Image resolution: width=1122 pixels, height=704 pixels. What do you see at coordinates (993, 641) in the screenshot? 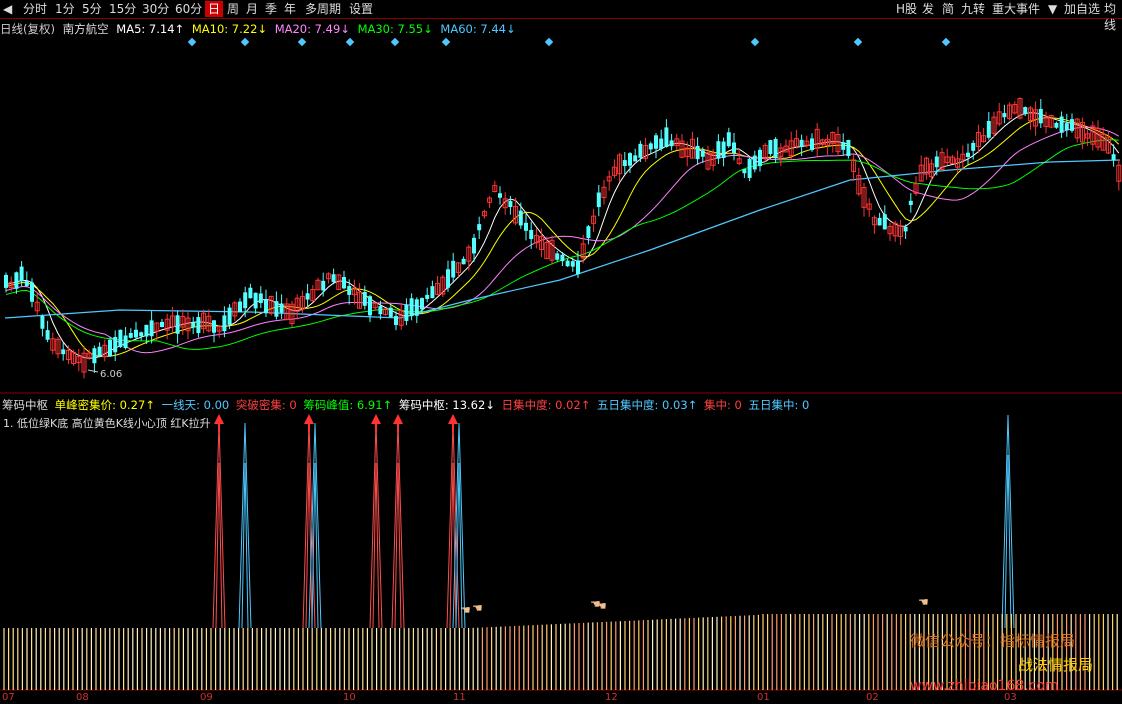
I see `watermark-wechat: 微信公众号：指标情报局` at bounding box center [993, 641].